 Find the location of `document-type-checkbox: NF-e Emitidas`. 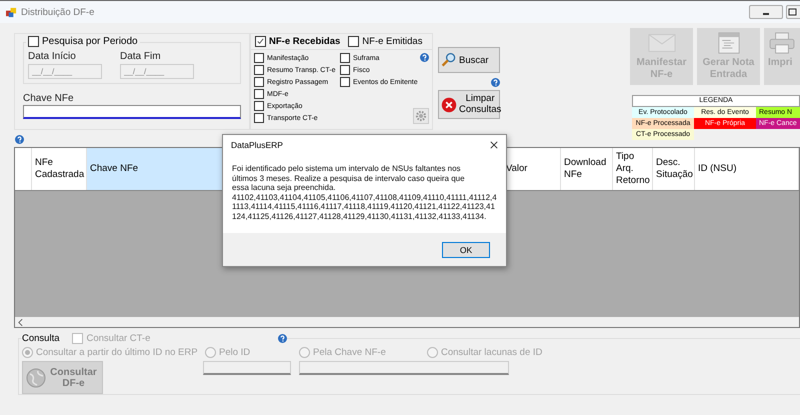

document-type-checkbox: NF-e Emitidas is located at coordinates (385, 41).